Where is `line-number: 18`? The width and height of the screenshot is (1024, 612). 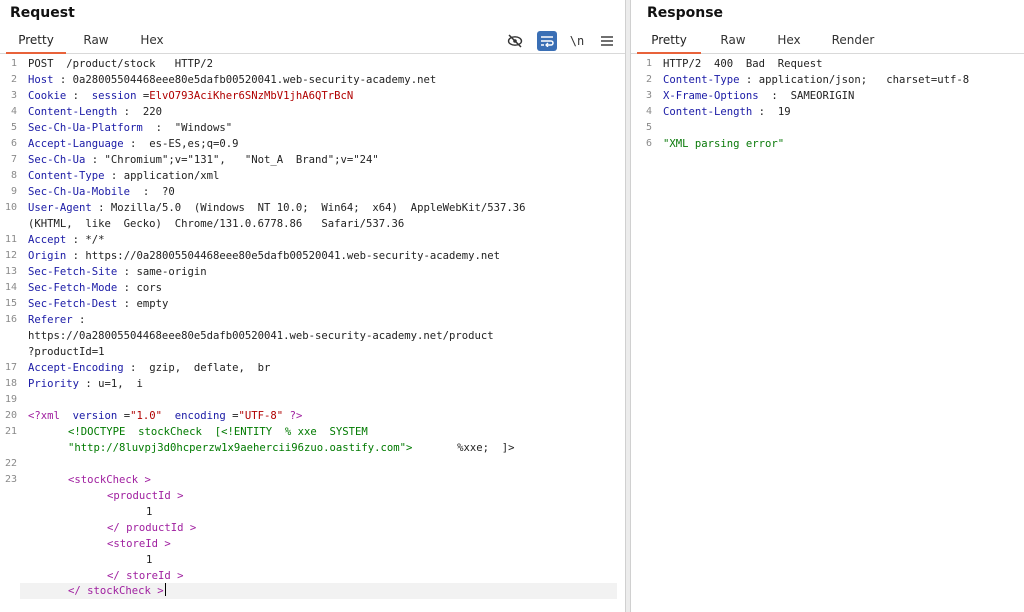
line-number: 18 is located at coordinates (10, 383).